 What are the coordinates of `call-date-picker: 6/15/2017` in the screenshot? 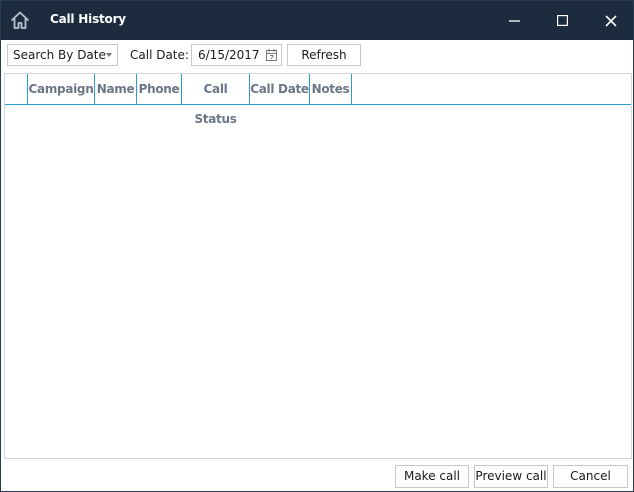 It's located at (236, 55).